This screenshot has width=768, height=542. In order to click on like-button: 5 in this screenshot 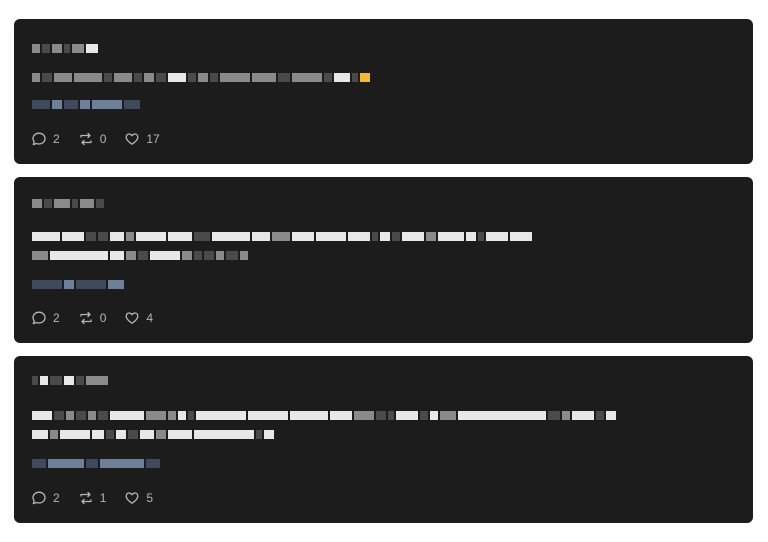, I will do `click(138, 498)`.